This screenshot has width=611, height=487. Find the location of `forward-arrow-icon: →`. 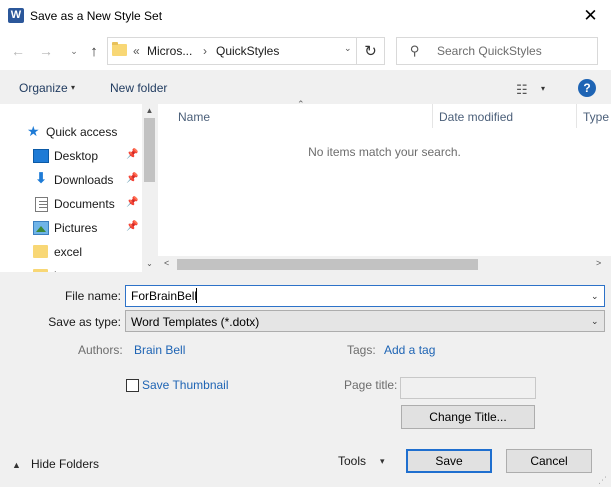

forward-arrow-icon: → is located at coordinates (46, 51).